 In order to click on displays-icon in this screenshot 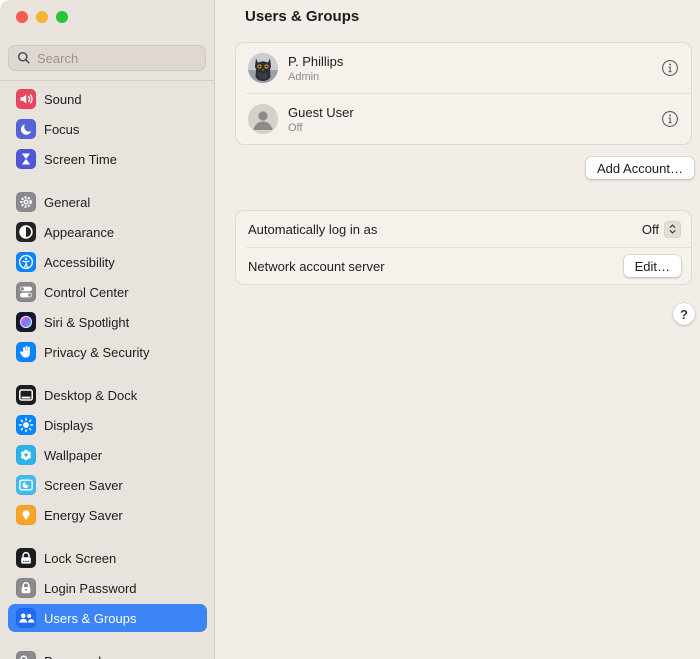, I will do `click(26, 425)`.